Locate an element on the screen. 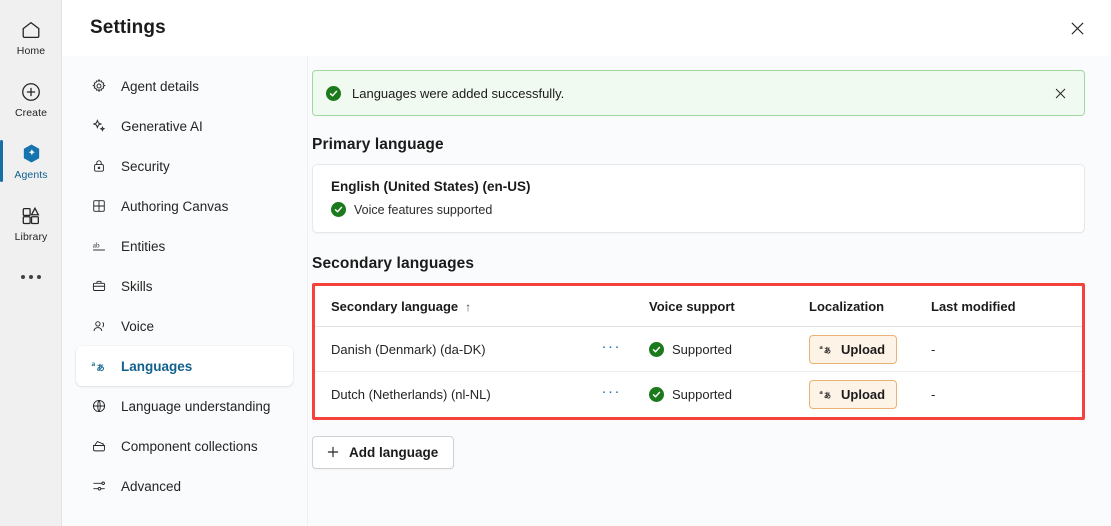 The width and height of the screenshot is (1111, 526). cell-localization: a あ Upload is located at coordinates (854, 349).